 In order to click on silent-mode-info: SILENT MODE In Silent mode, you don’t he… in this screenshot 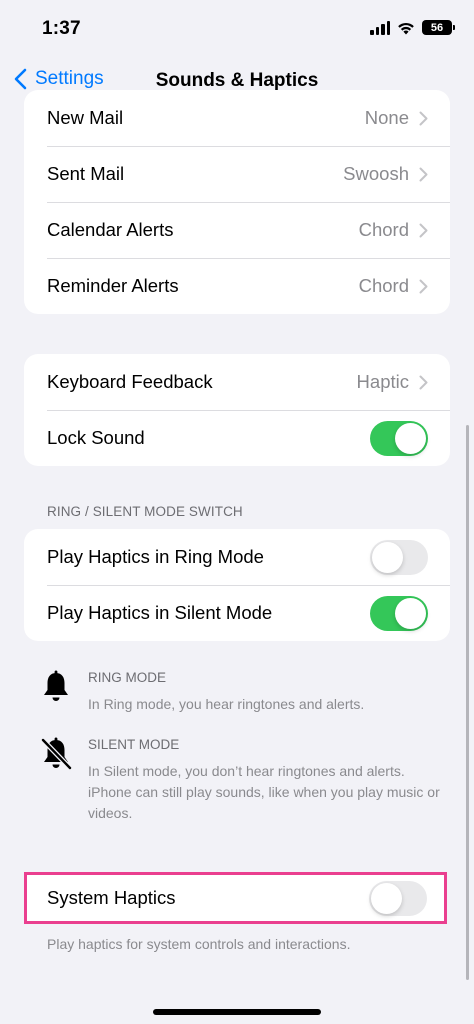, I will do `click(245, 782)`.